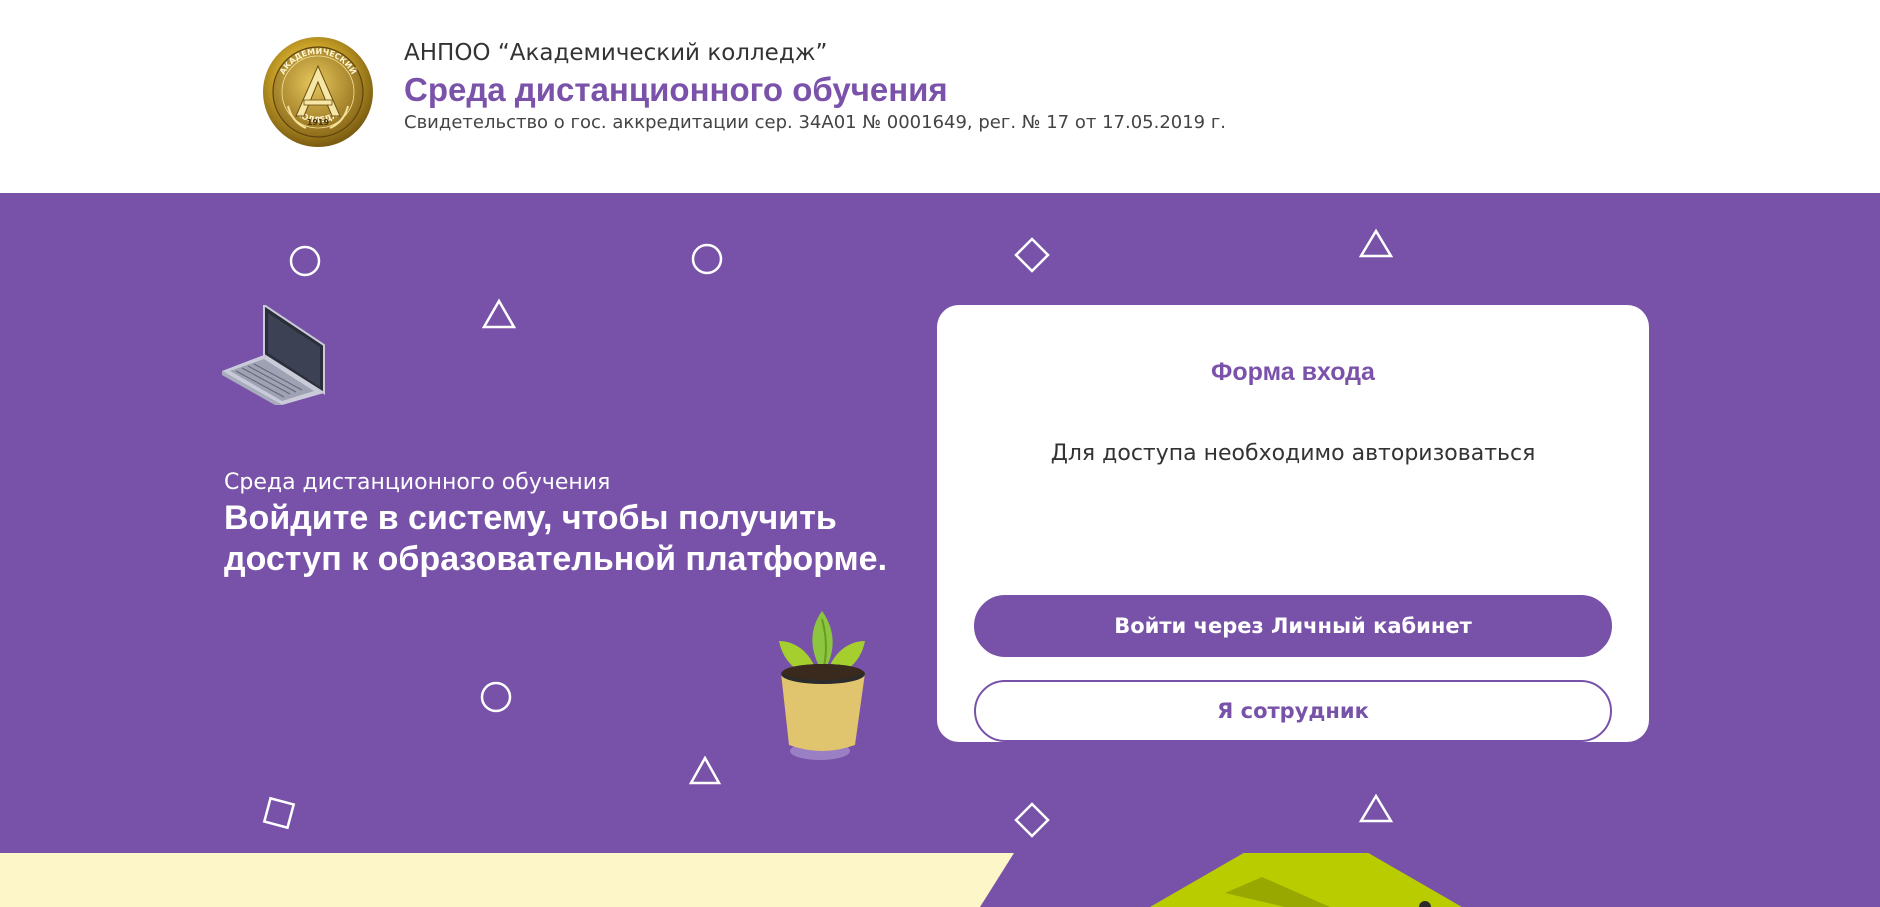  I want to click on hero-subtitle: Среда дистанционного обучения, so click(417, 482).